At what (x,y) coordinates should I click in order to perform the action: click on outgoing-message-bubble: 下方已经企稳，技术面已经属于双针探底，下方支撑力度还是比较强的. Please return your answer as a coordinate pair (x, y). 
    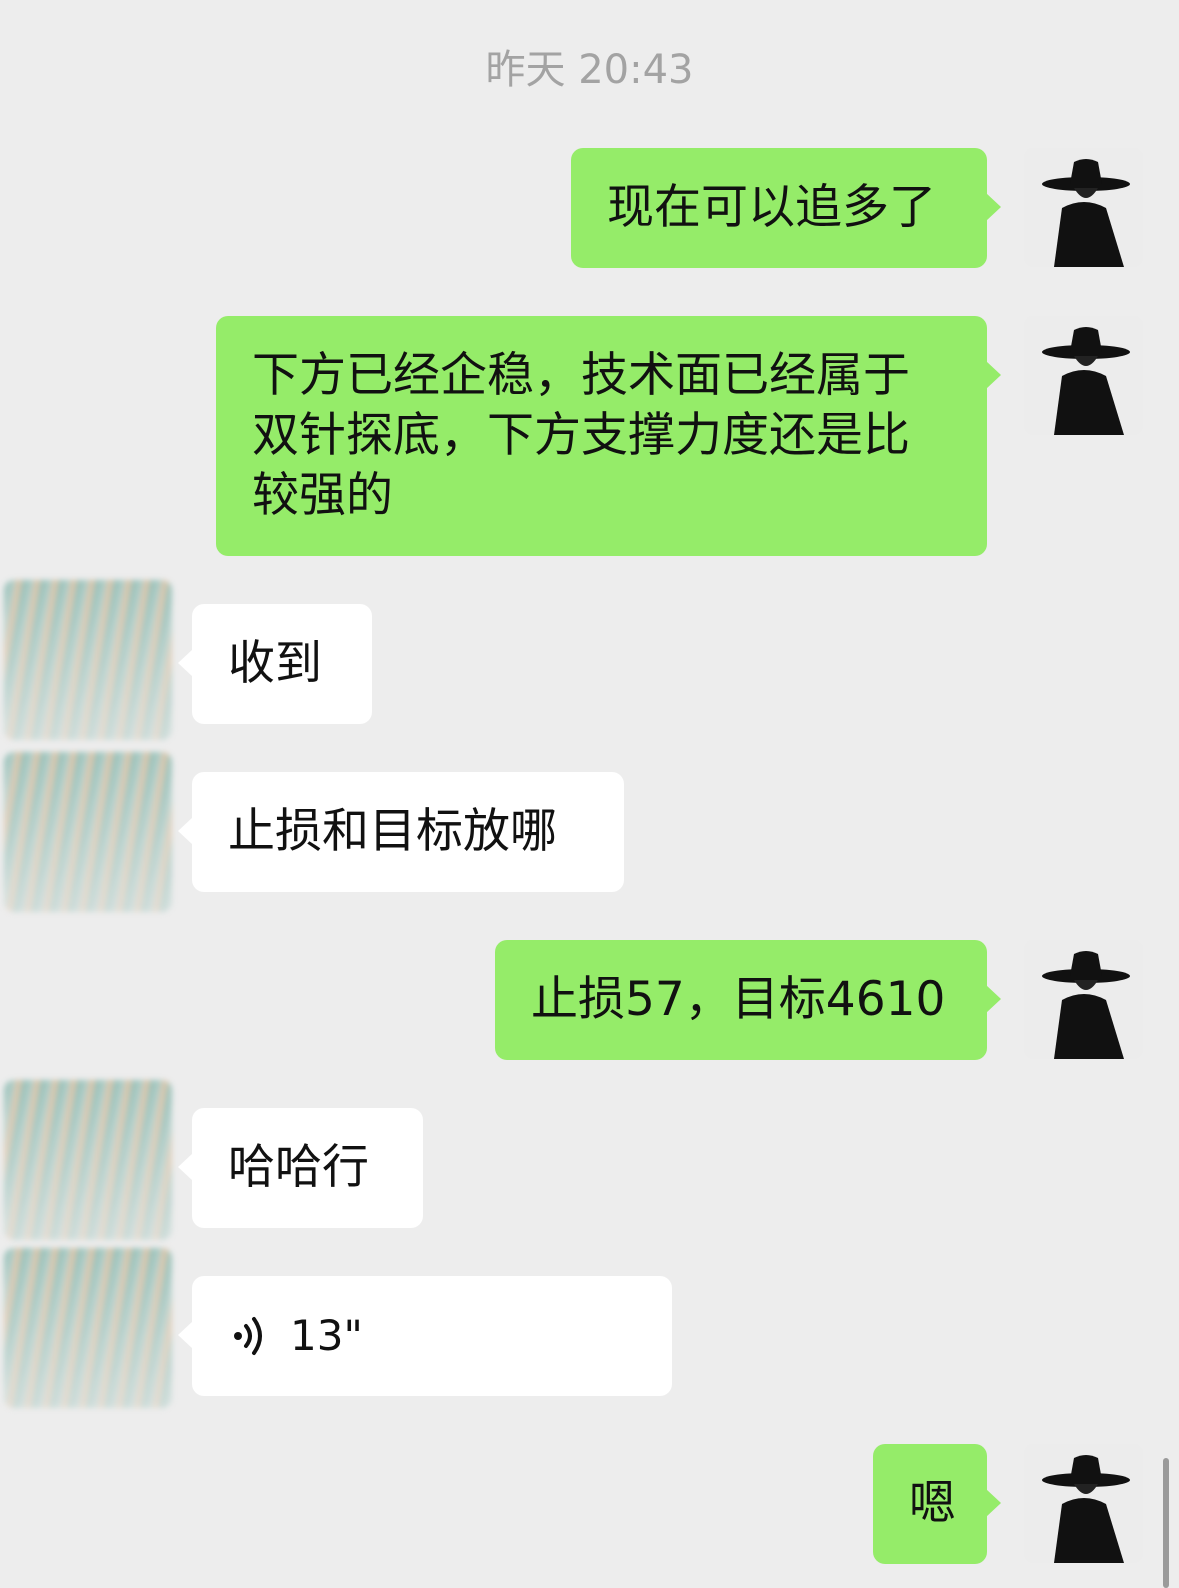
    Looking at the image, I should click on (608, 436).